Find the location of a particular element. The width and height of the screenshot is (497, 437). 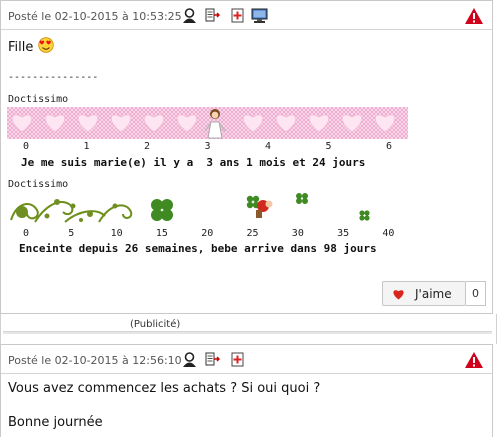

like-count: 0 is located at coordinates (476, 293).